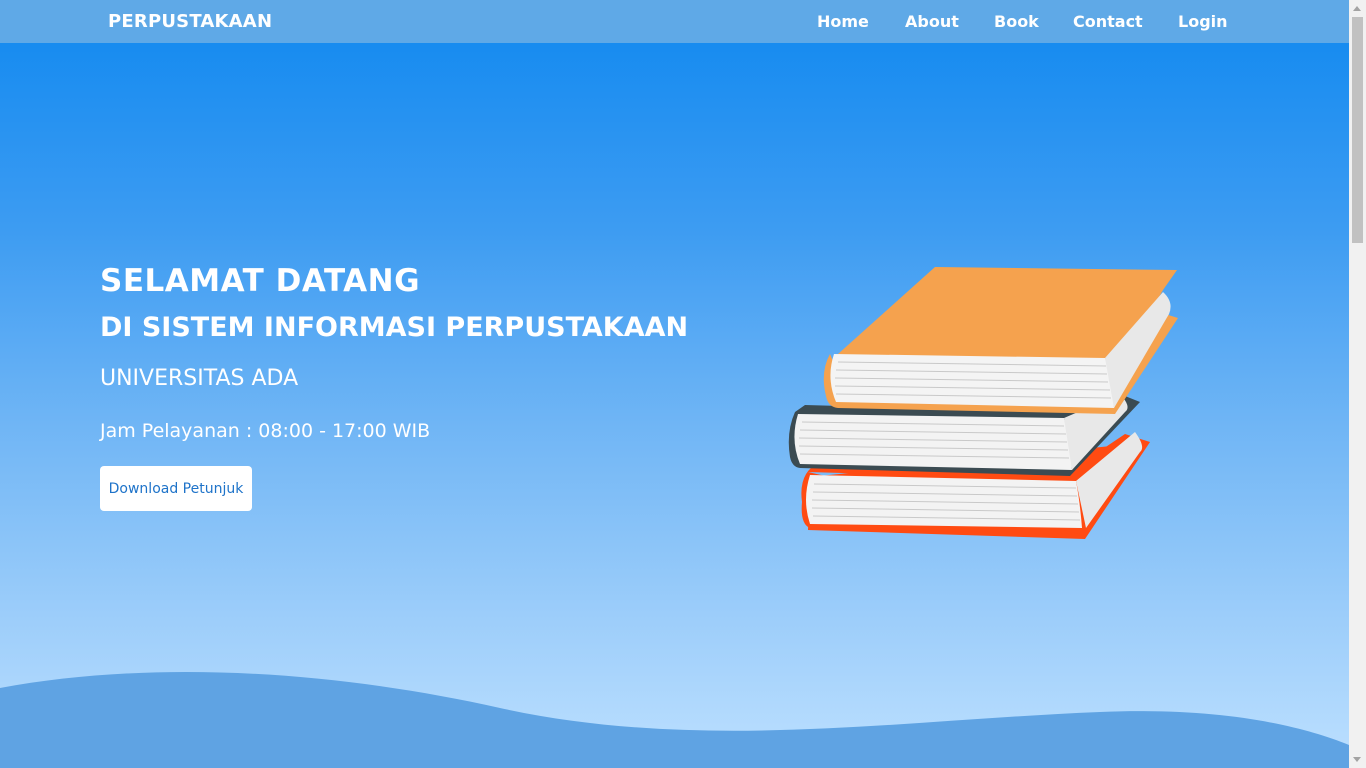 This screenshot has height=768, width=1366. I want to click on nav-link-login: Login, so click(1203, 21).